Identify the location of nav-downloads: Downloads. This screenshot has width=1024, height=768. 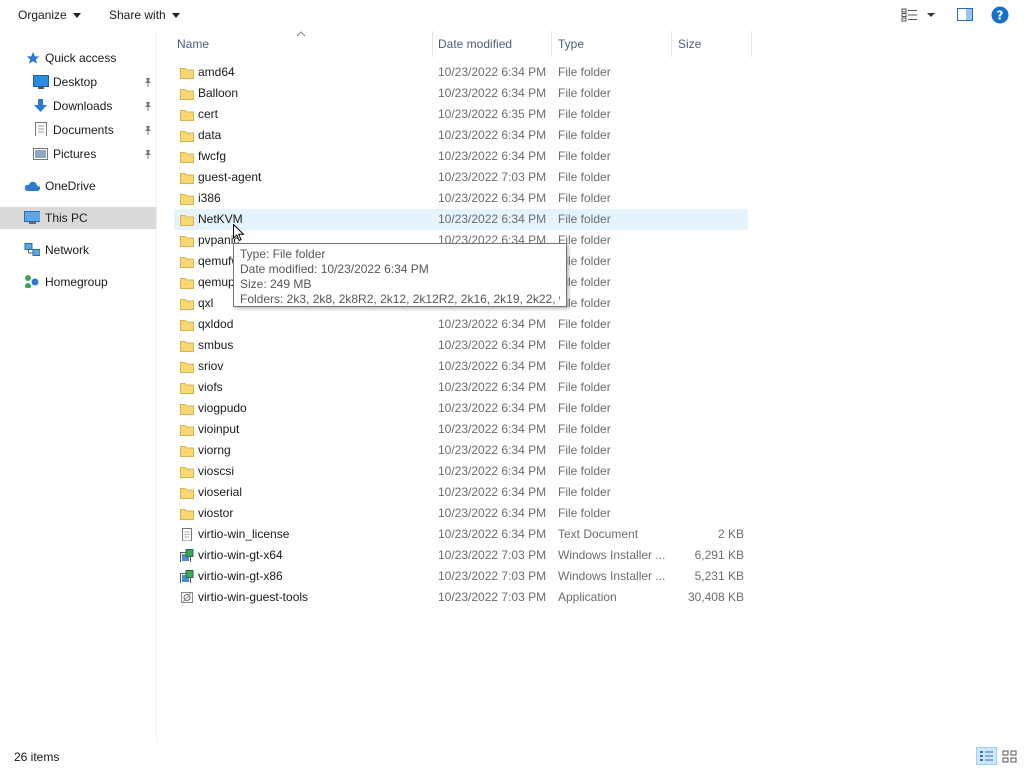
(78, 106).